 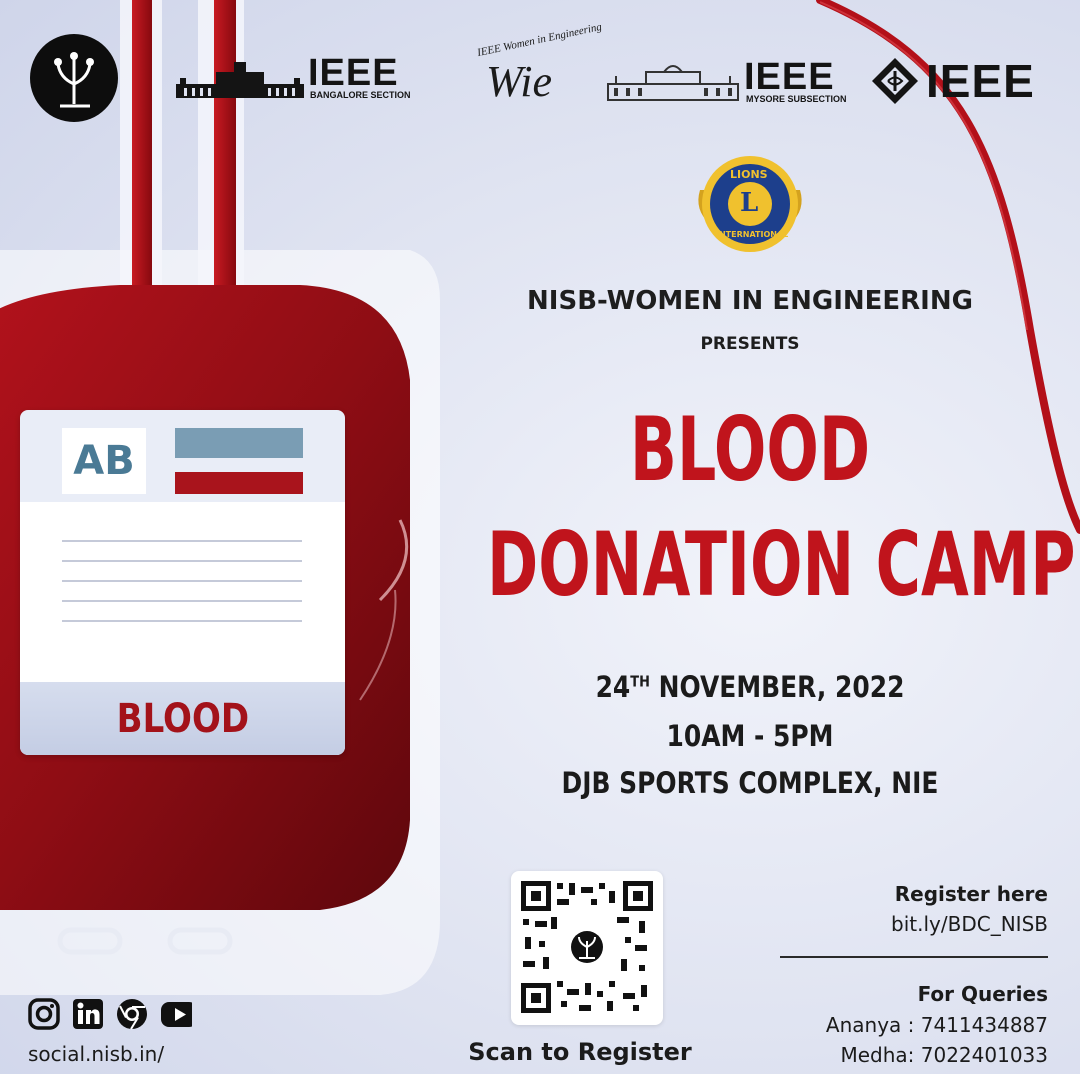 I want to click on lions-international-logo: LIONS L INTERNATIONAL, so click(x=750, y=204).